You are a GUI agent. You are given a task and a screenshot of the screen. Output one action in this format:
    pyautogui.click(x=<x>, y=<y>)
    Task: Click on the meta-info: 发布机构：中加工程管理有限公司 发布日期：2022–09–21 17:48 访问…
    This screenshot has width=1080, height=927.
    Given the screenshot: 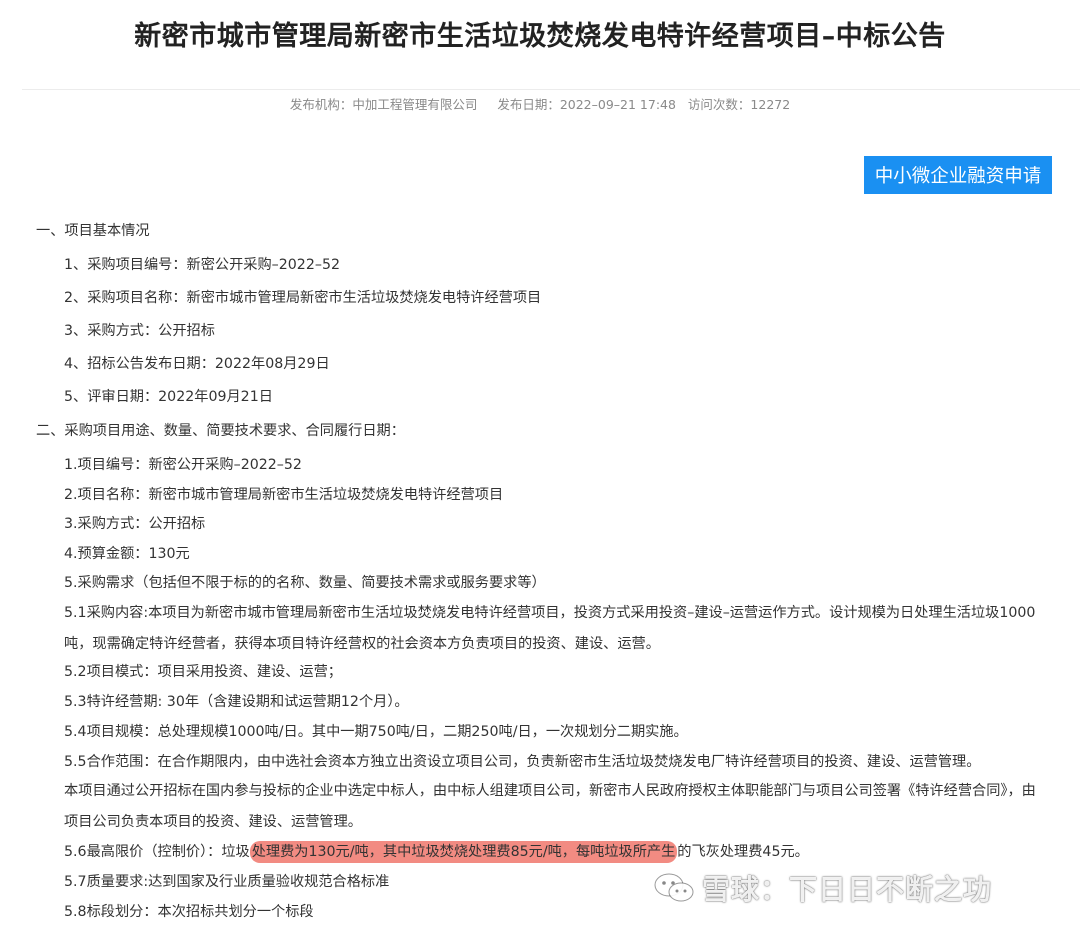 What is the action you would take?
    pyautogui.click(x=540, y=103)
    